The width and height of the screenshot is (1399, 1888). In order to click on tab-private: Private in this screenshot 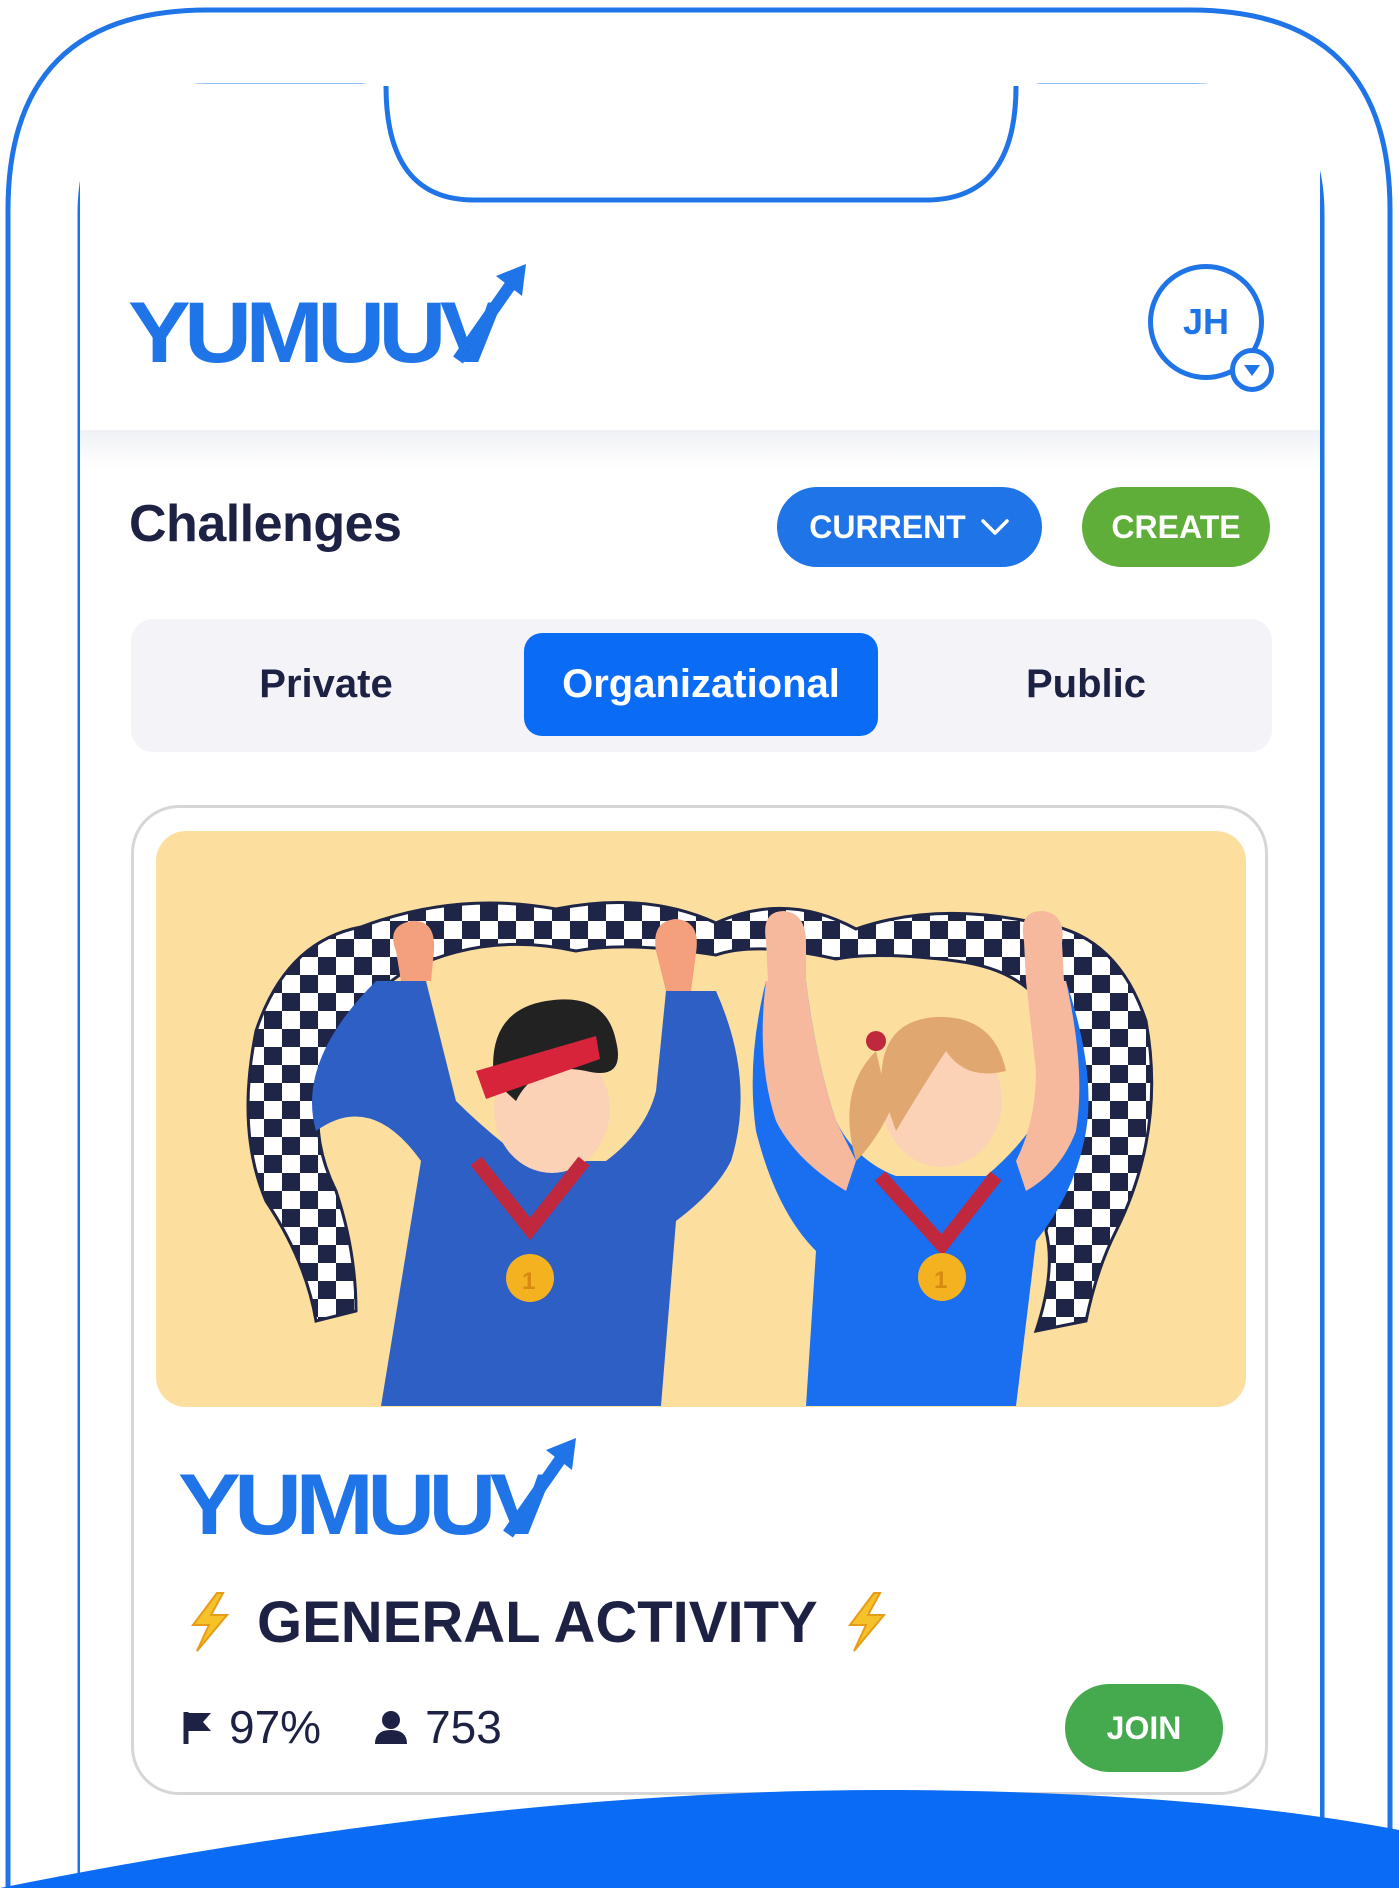, I will do `click(326, 684)`.